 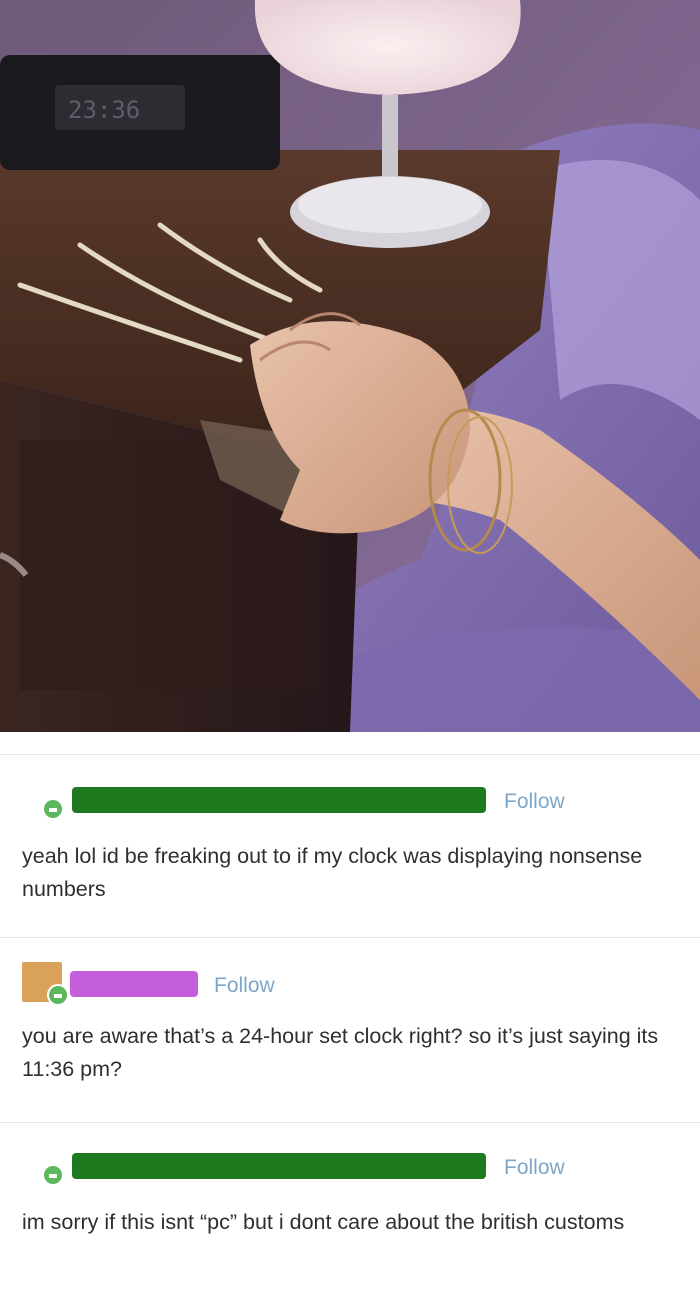 What do you see at coordinates (104, 110) in the screenshot?
I see `clock-display-text: 23:36` at bounding box center [104, 110].